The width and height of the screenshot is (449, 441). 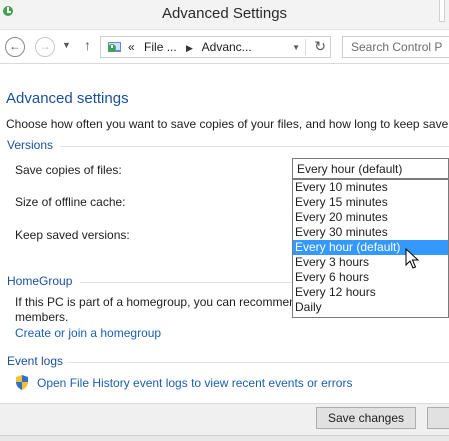 I want to click on breadcrumb-overflow: «, so click(x=131, y=47).